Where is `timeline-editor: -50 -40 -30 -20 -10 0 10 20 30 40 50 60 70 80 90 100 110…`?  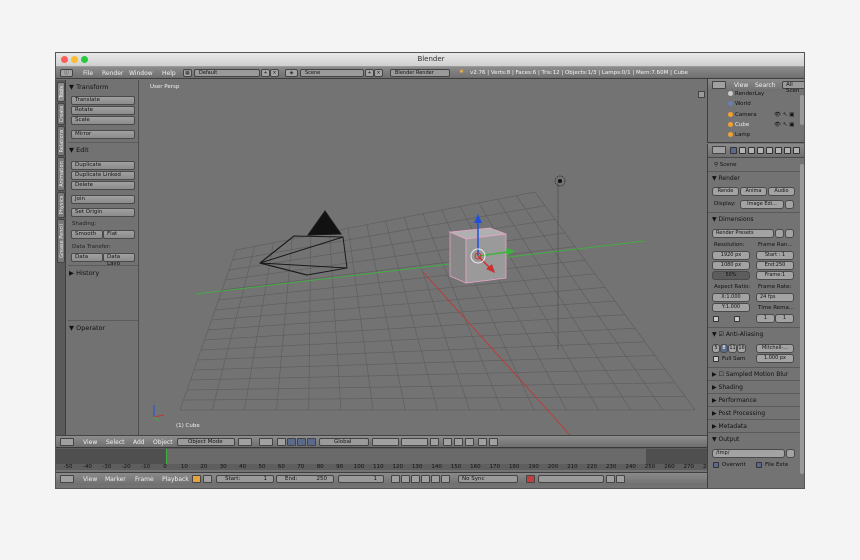
timeline-editor: -50 -40 -30 -20 -10 0 10 20 30 40 50 60 70 80 90 100 110… is located at coordinates (384, 458).